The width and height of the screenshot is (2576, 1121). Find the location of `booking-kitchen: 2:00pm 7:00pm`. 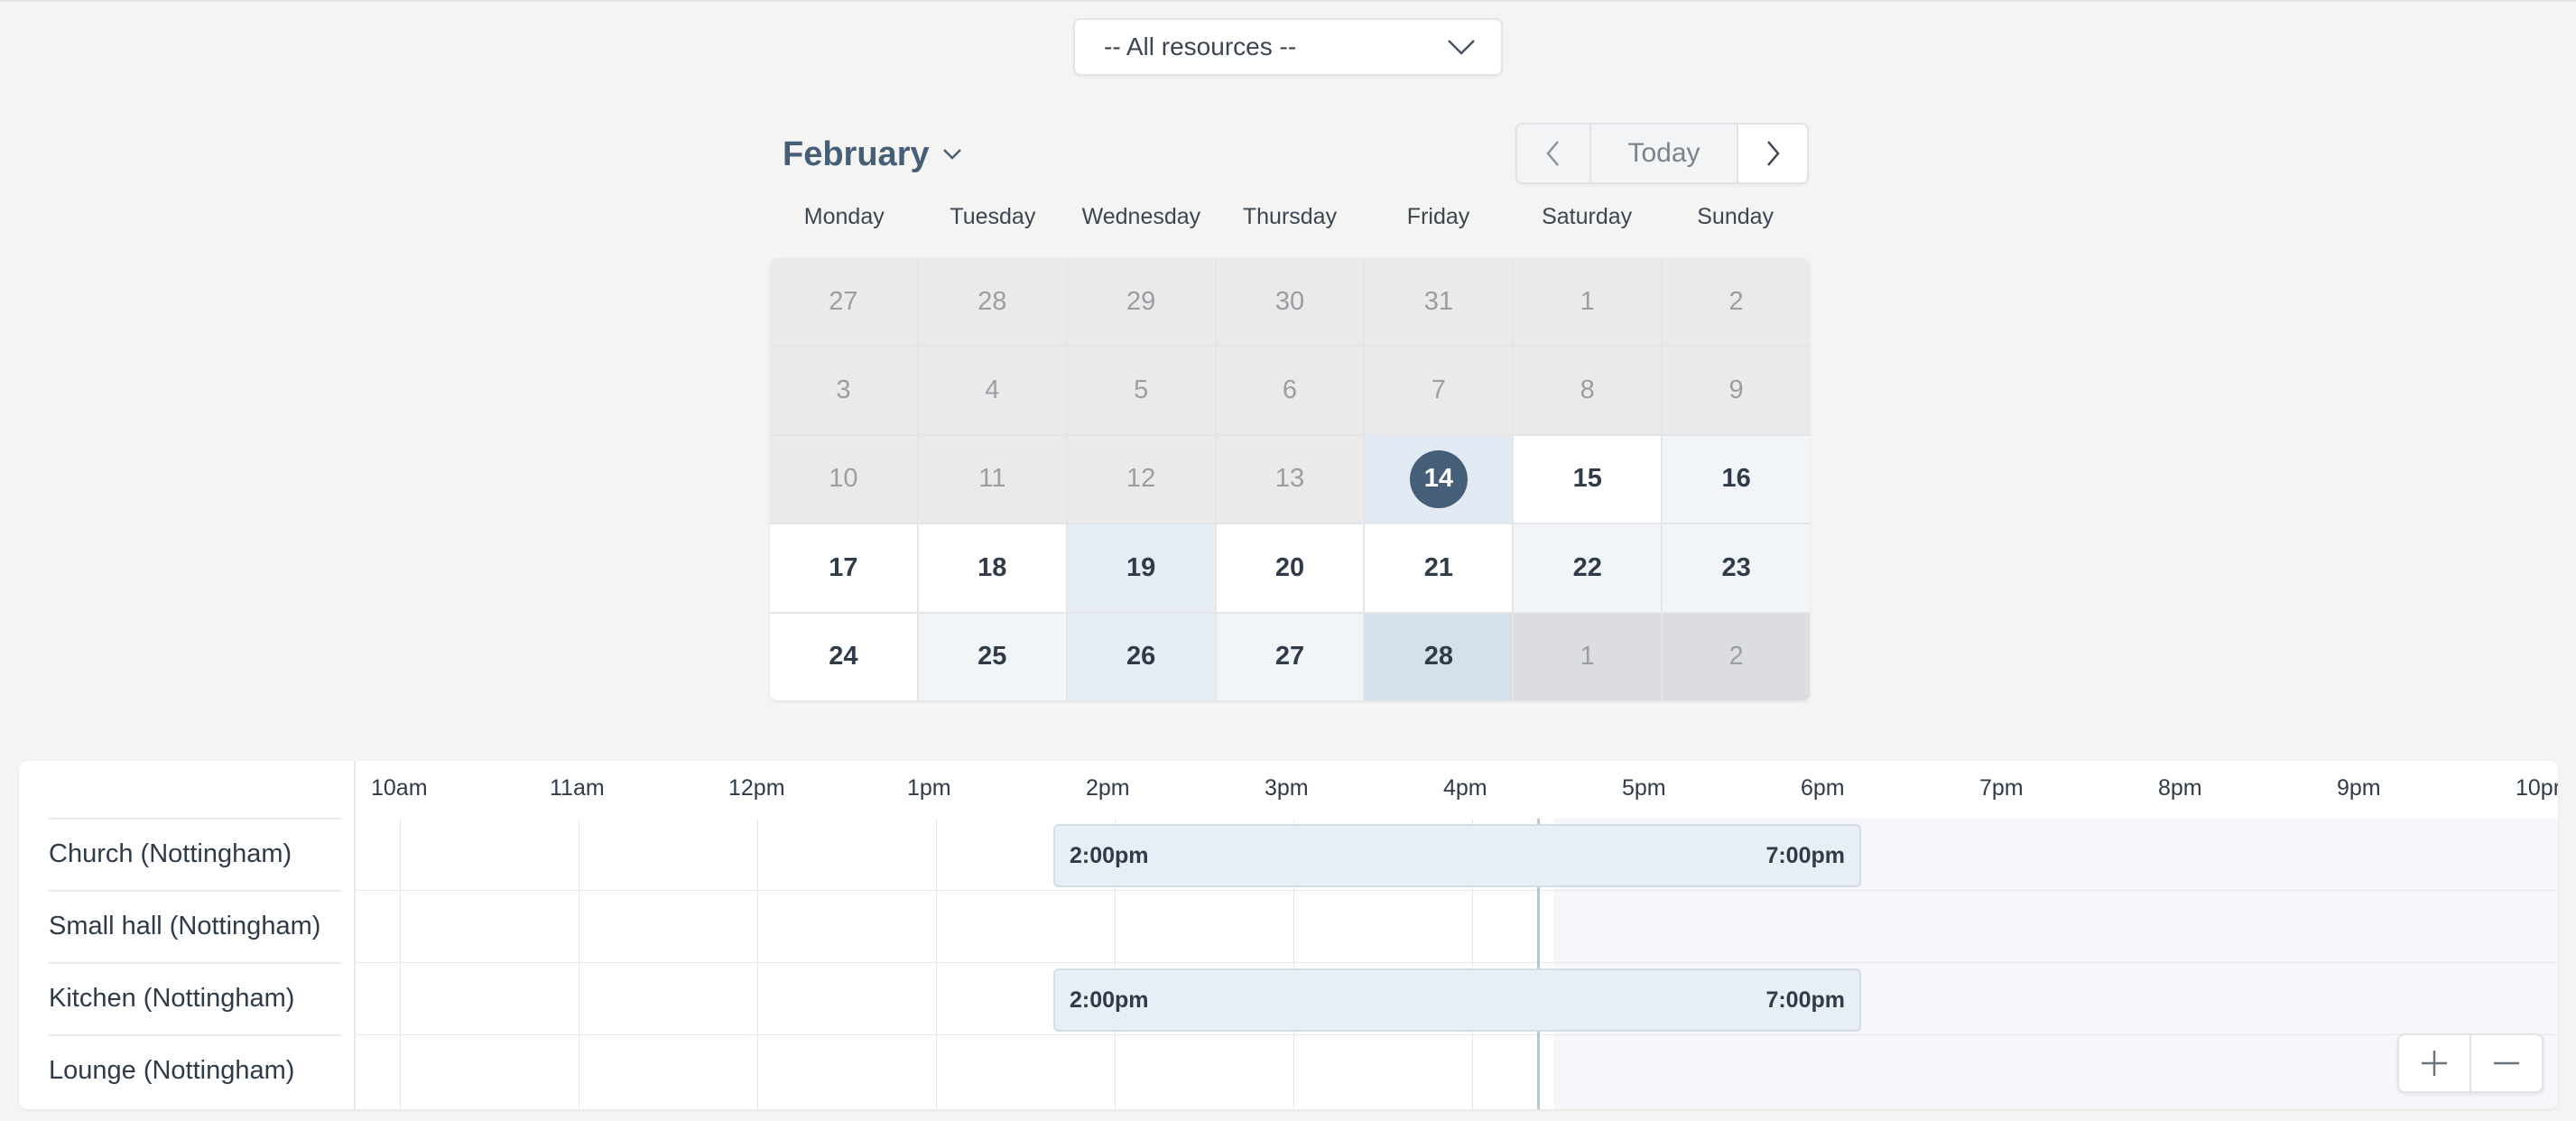

booking-kitchen: 2:00pm 7:00pm is located at coordinates (1457, 1000).